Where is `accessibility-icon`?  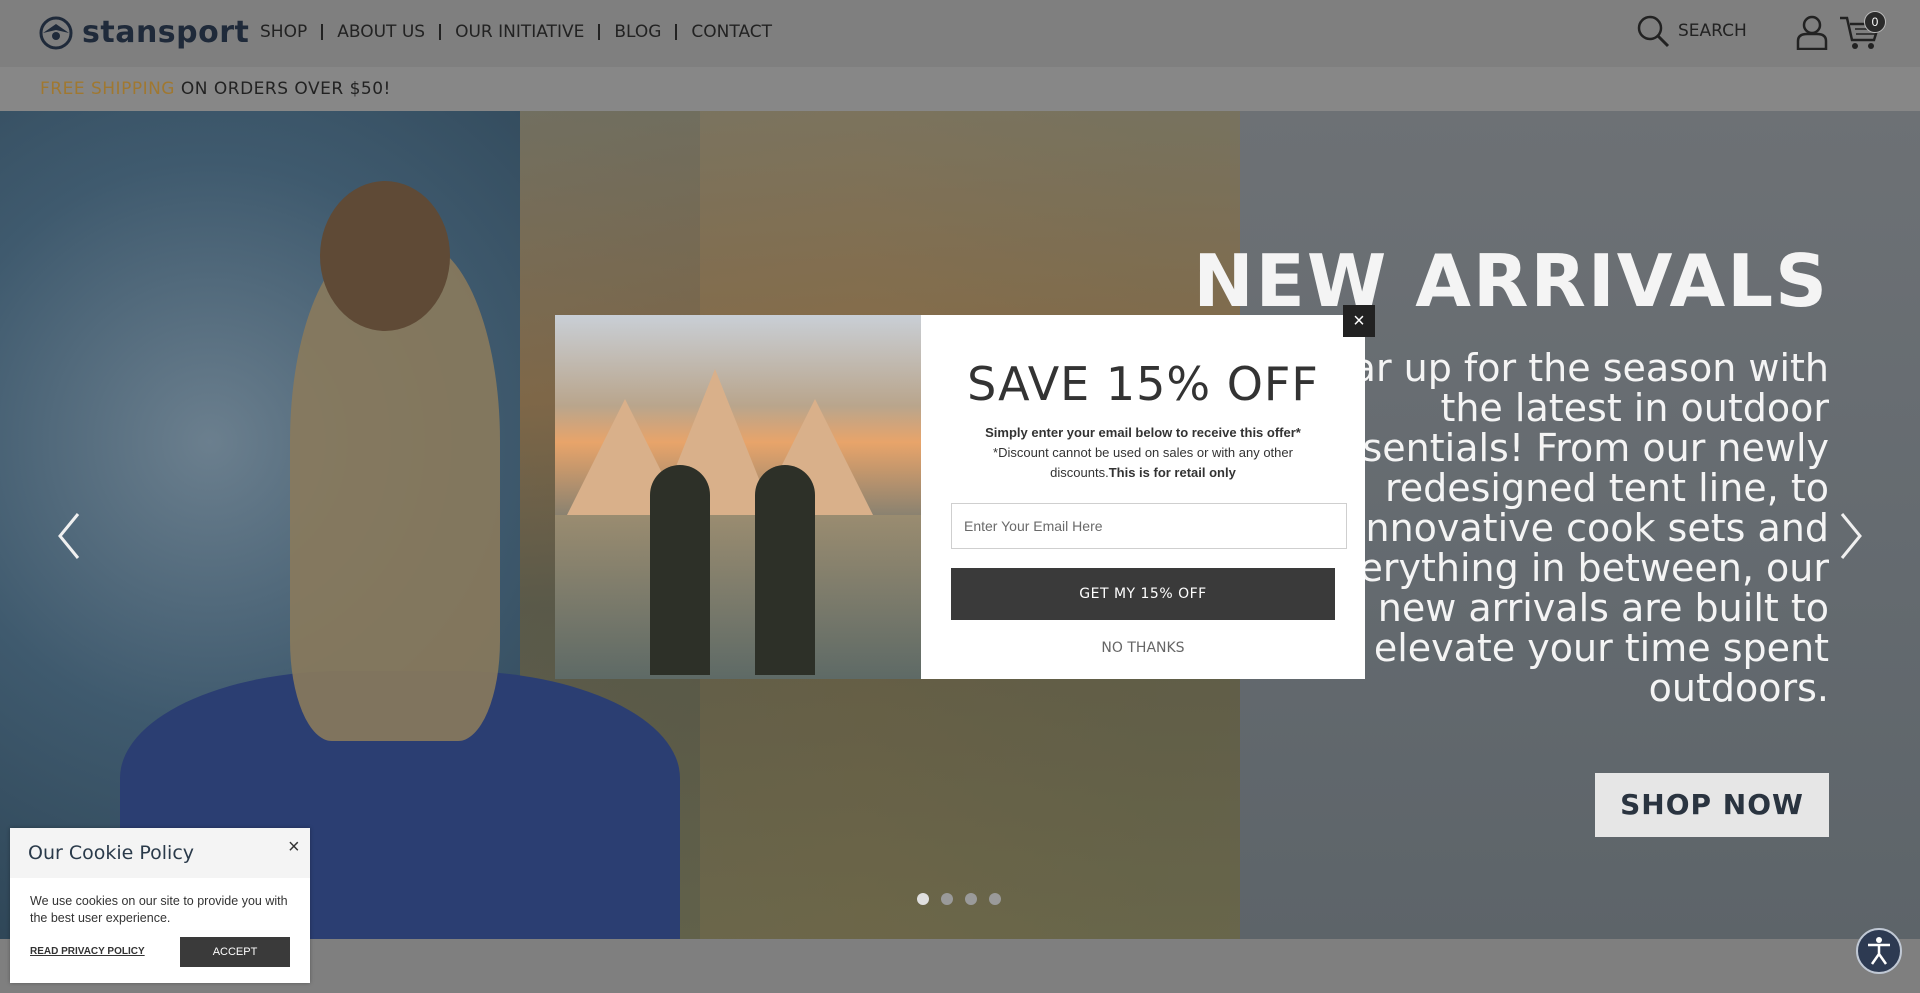
accessibility-icon is located at coordinates (1879, 951).